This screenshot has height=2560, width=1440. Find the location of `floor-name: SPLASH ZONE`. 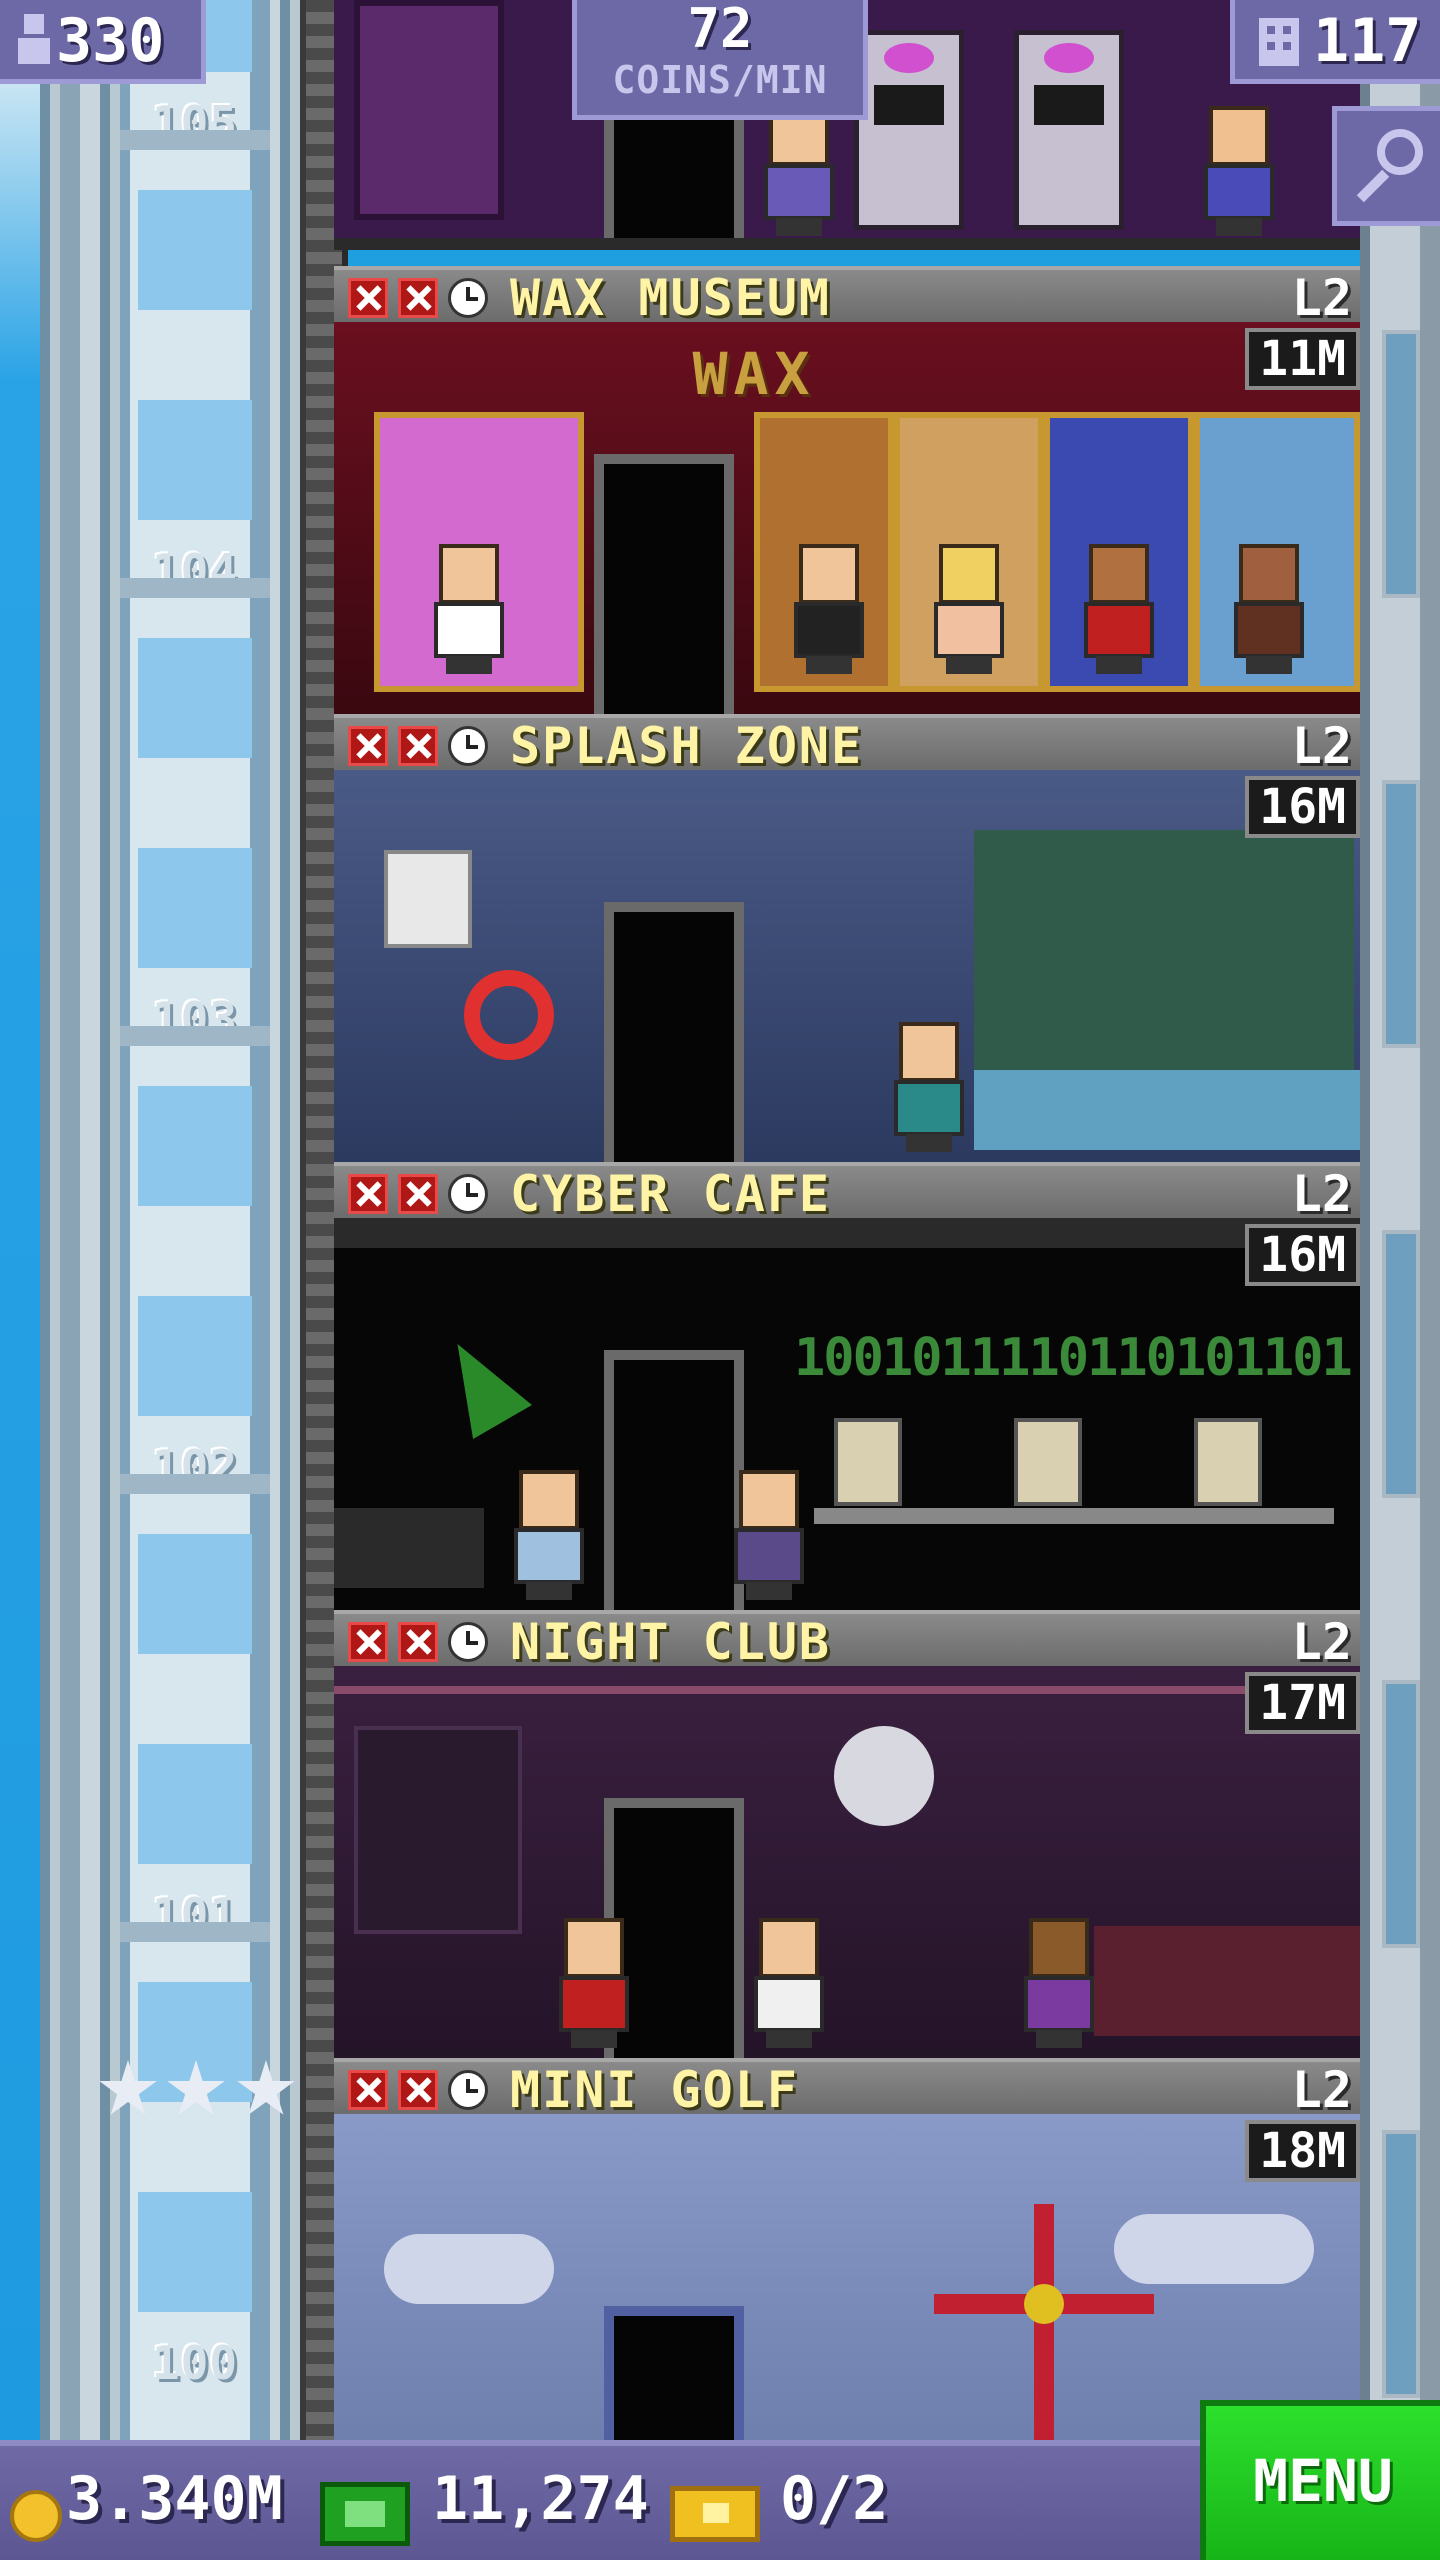

floor-name: SPLASH ZONE is located at coordinates (687, 746).